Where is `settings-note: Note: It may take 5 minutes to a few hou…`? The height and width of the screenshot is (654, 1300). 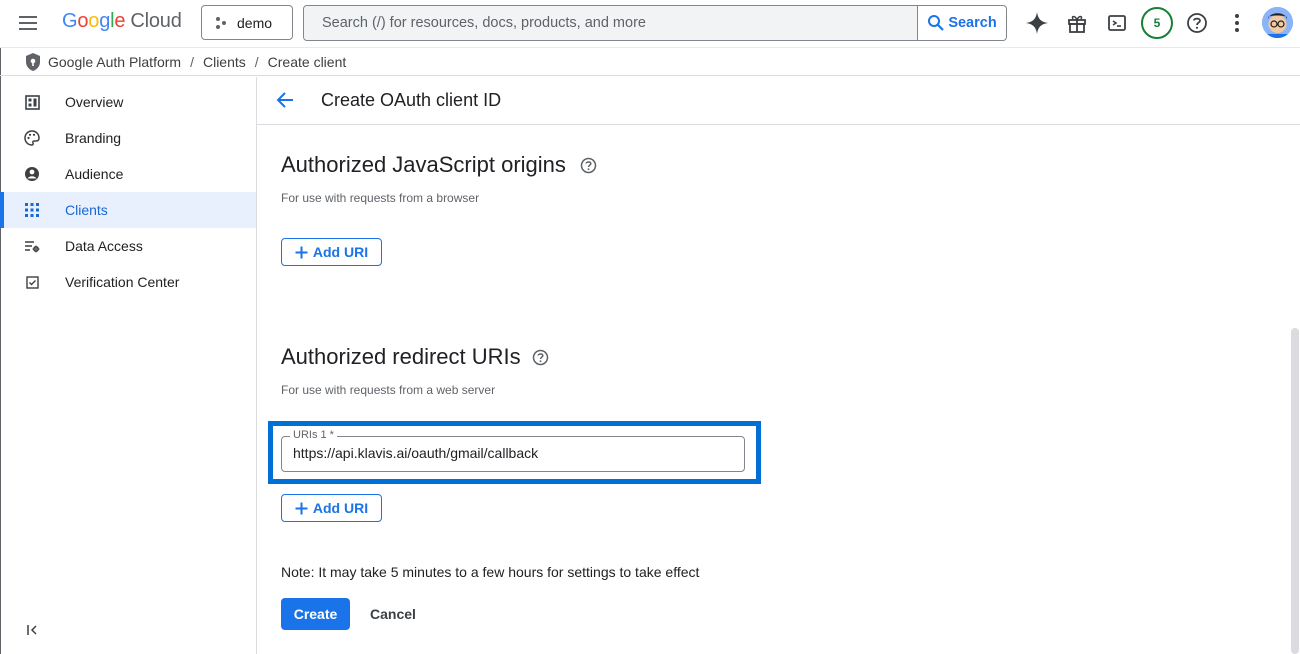
settings-note: Note: It may take 5 minutes to a few hou… is located at coordinates (490, 572).